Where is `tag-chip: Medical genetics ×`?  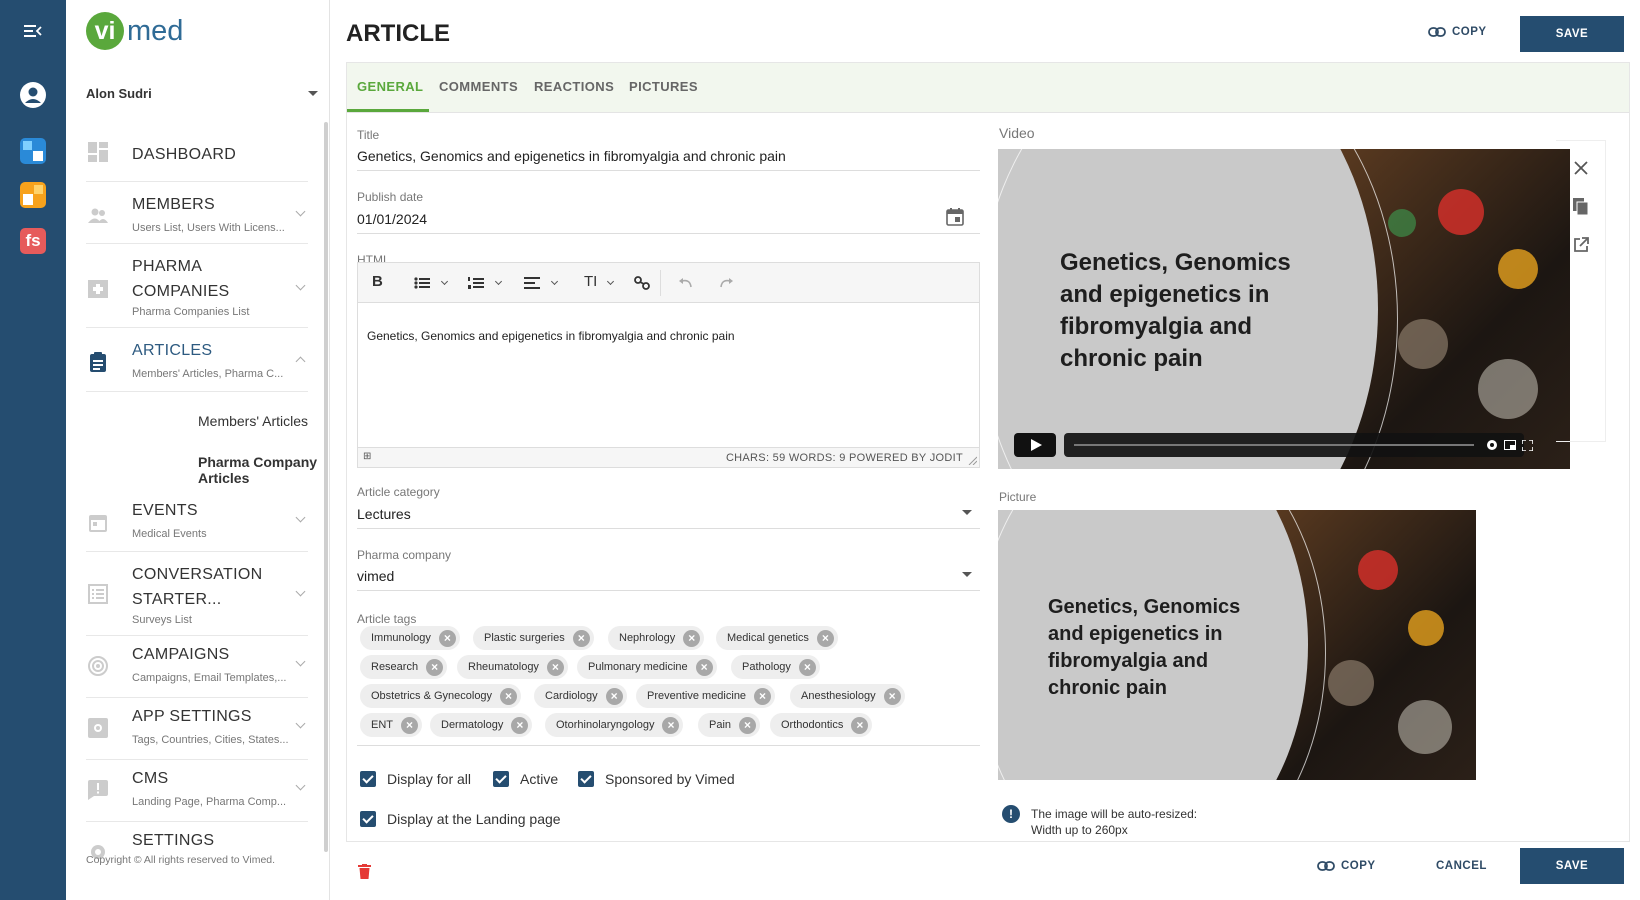 tag-chip: Medical genetics × is located at coordinates (777, 638).